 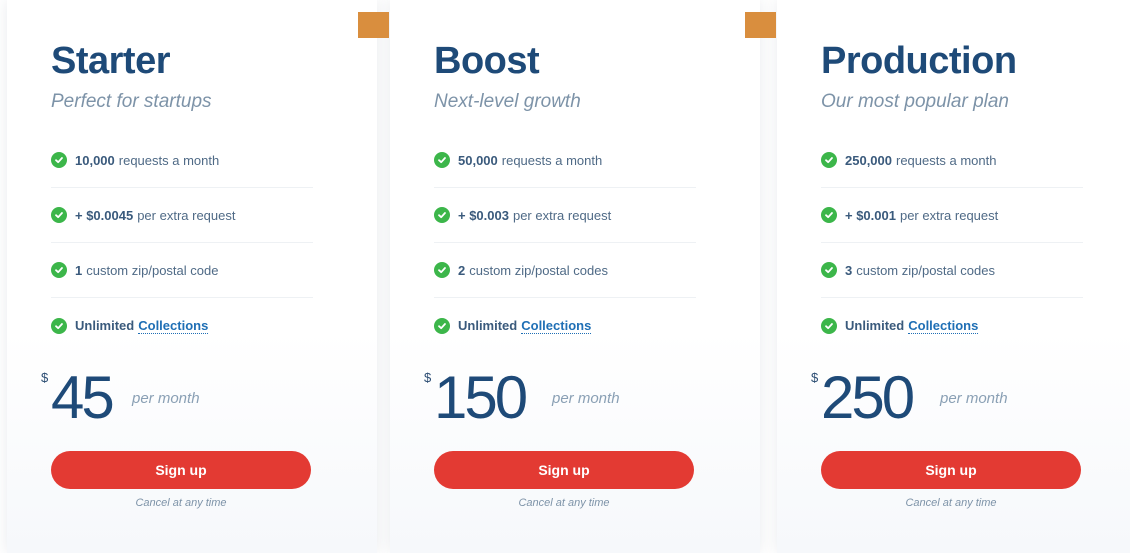 I want to click on feature-item: 250,000 requests a month, so click(x=952, y=160).